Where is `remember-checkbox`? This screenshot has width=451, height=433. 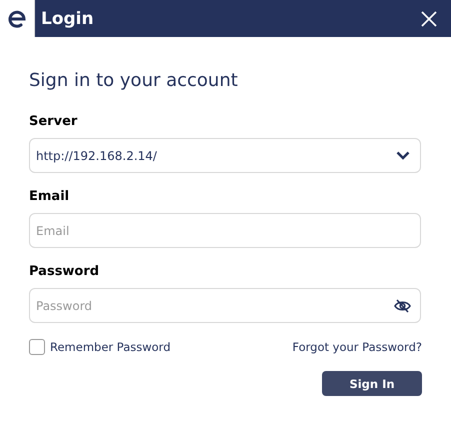 remember-checkbox is located at coordinates (37, 347).